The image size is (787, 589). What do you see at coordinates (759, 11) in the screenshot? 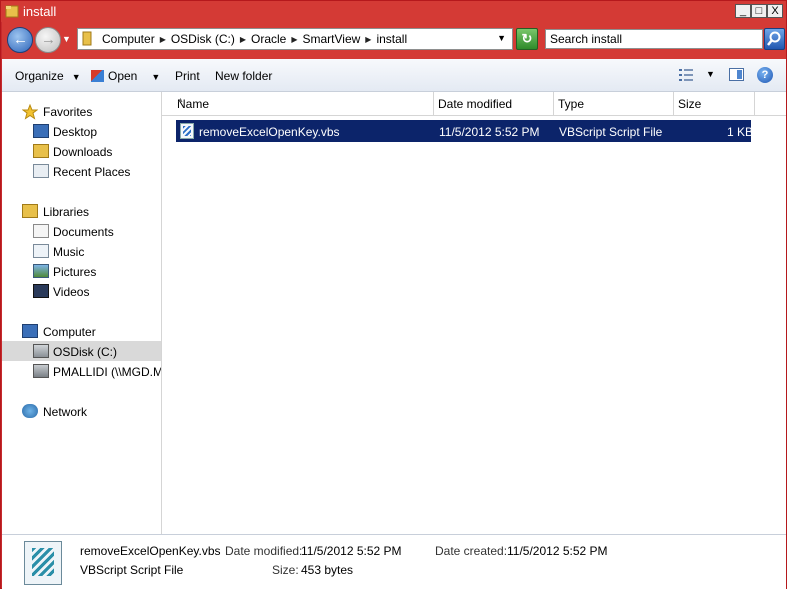
I see `maximize-button: □` at bounding box center [759, 11].